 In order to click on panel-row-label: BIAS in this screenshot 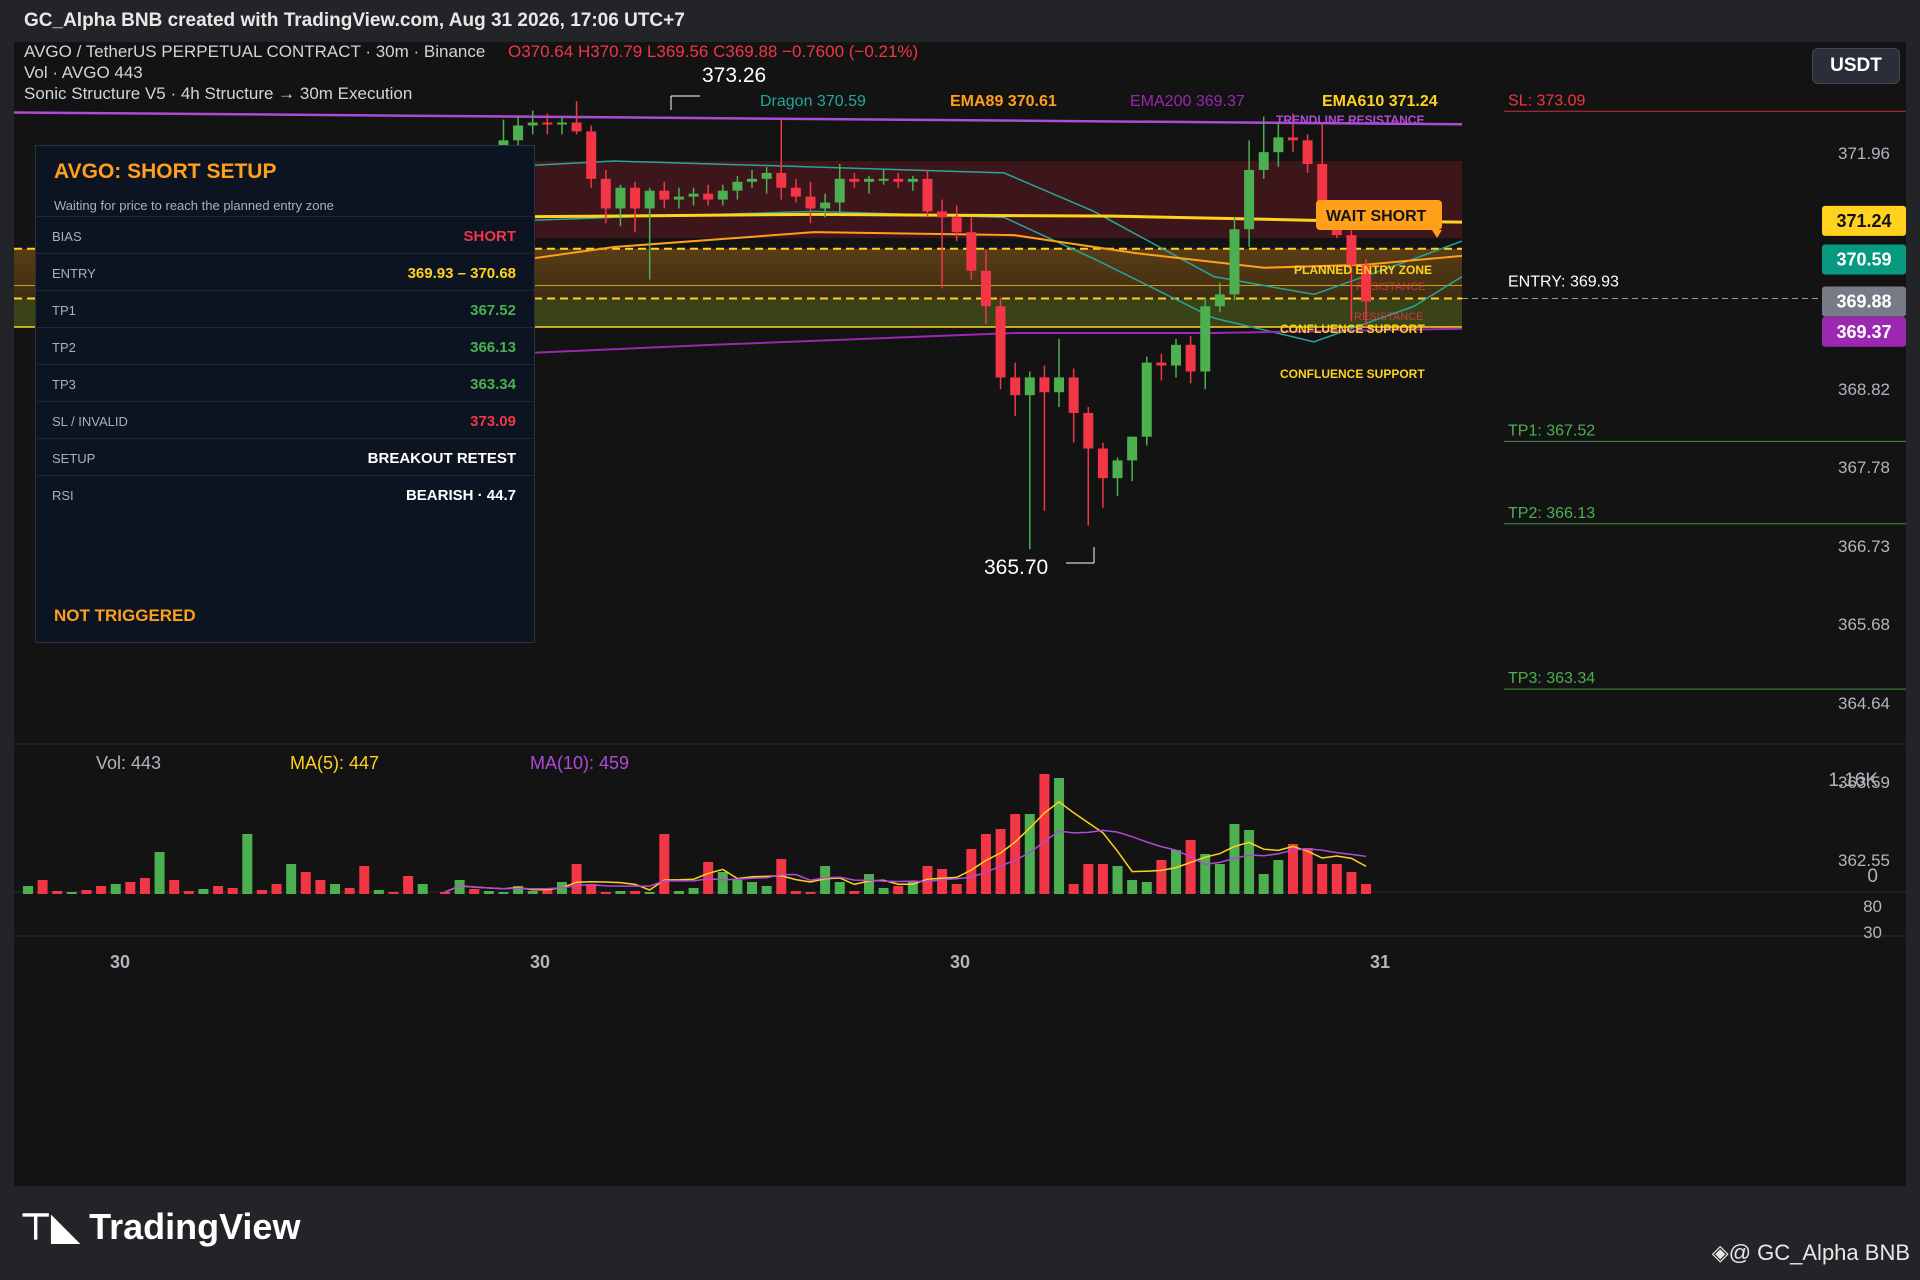, I will do `click(67, 236)`.